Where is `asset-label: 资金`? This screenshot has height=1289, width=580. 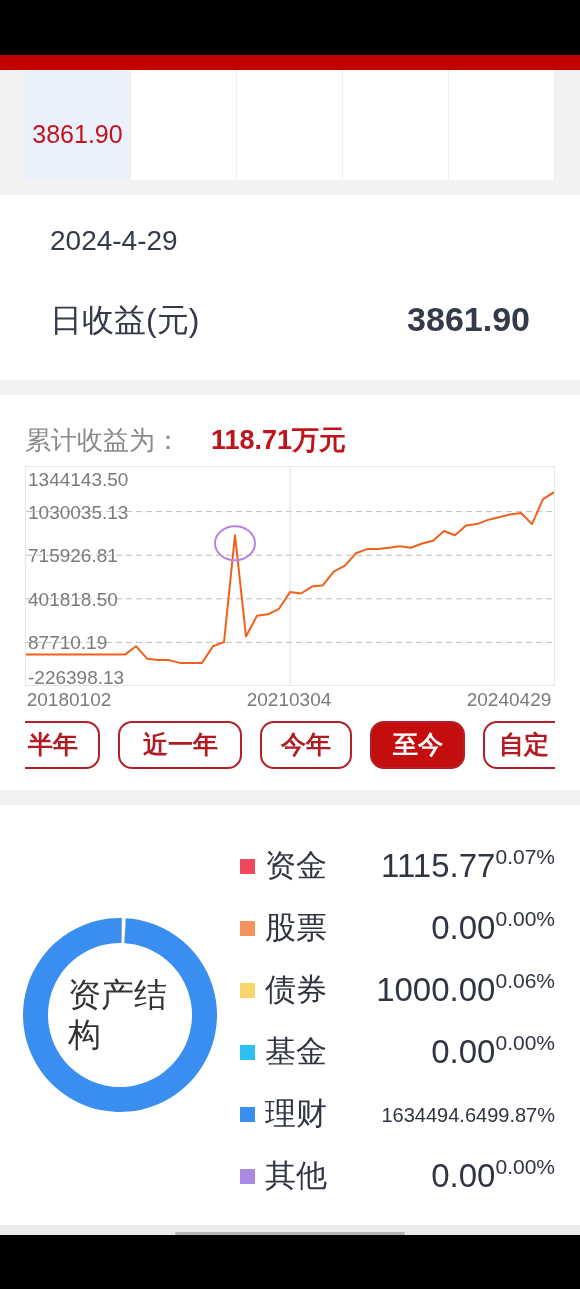 asset-label: 资金 is located at coordinates (296, 865).